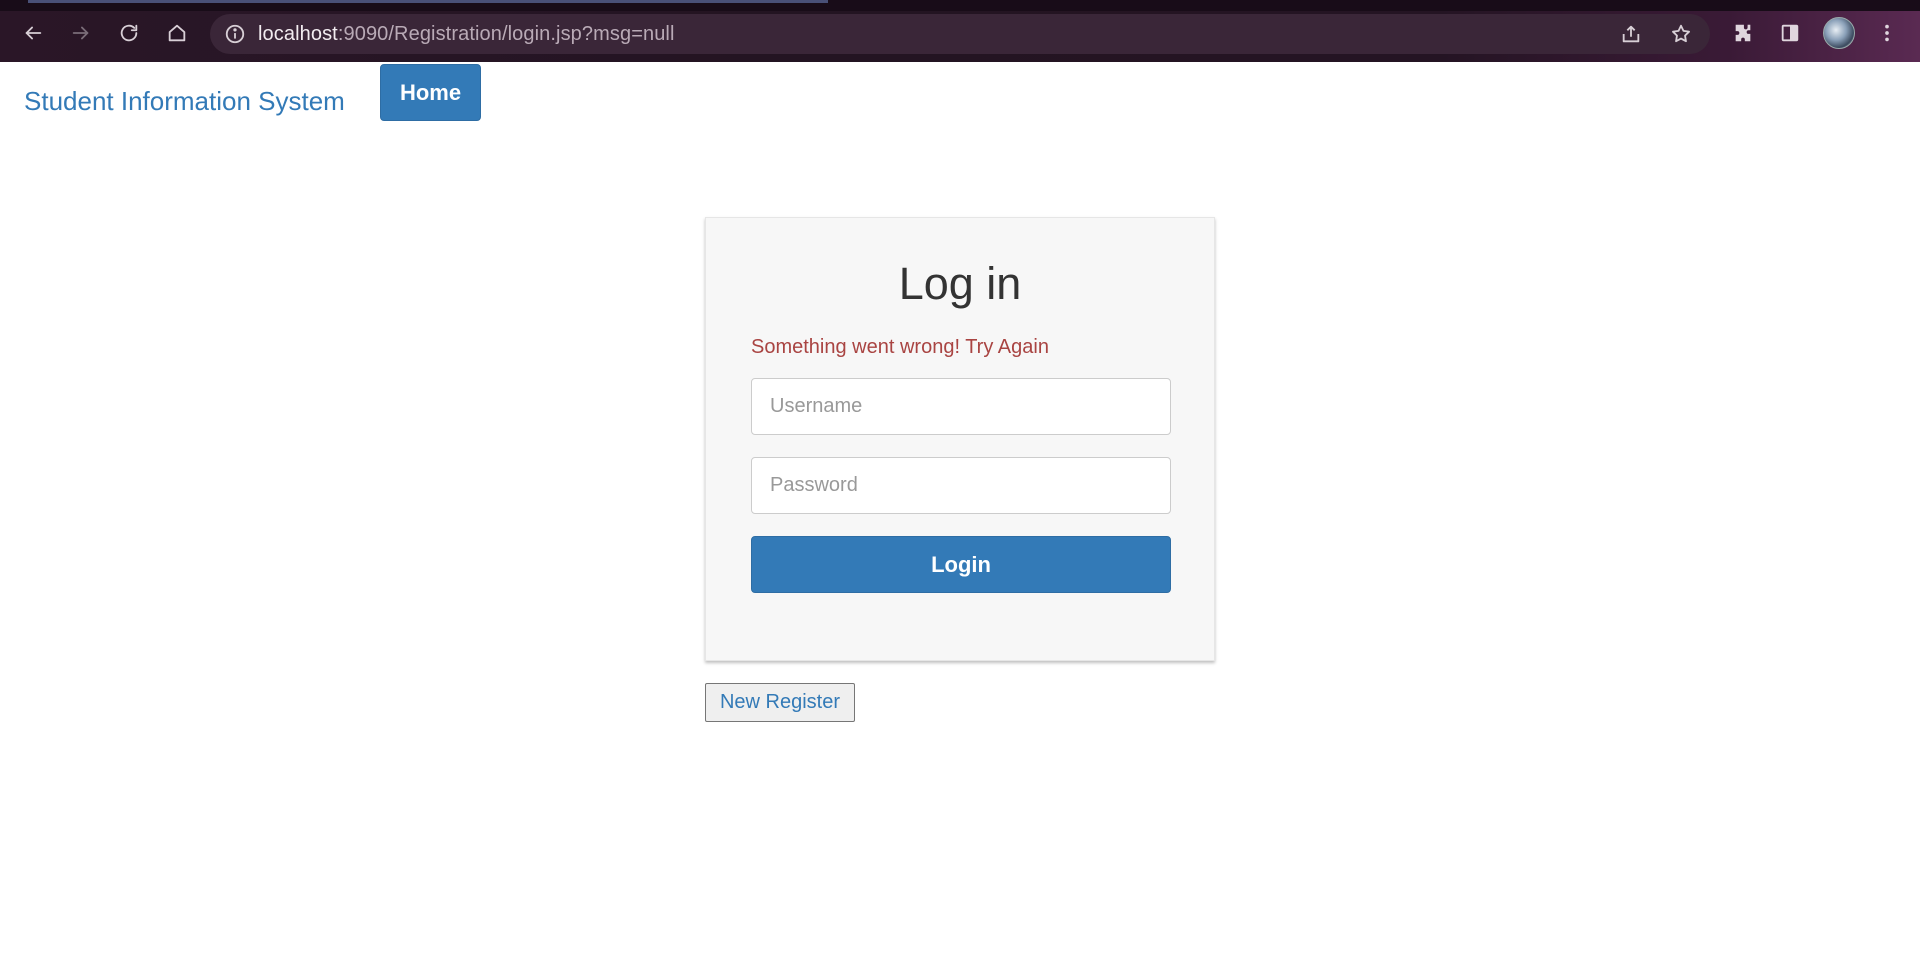 The height and width of the screenshot is (975, 1920). What do you see at coordinates (81, 33) in the screenshot?
I see `forward-icon` at bounding box center [81, 33].